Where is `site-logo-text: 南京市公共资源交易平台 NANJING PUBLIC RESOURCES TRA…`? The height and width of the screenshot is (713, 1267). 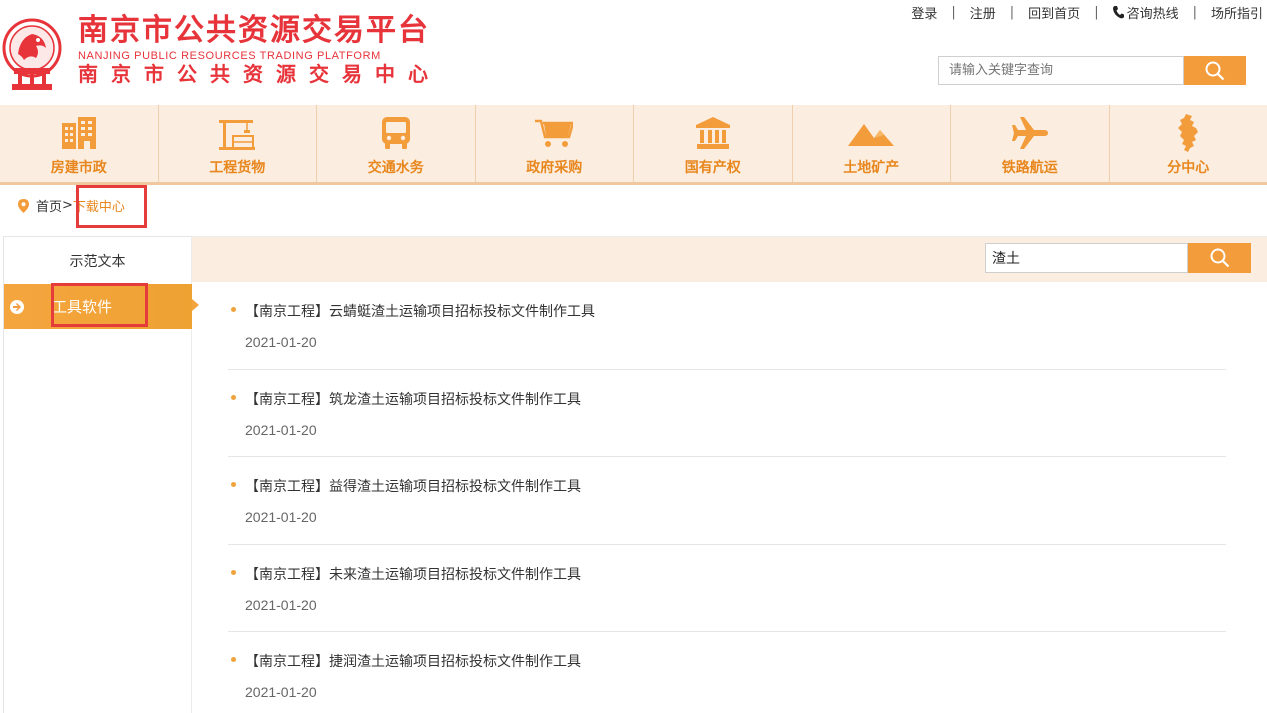 site-logo-text: 南京市公共资源交易平台 NANJING PUBLIC RESOURCES TRA… is located at coordinates (259, 50).